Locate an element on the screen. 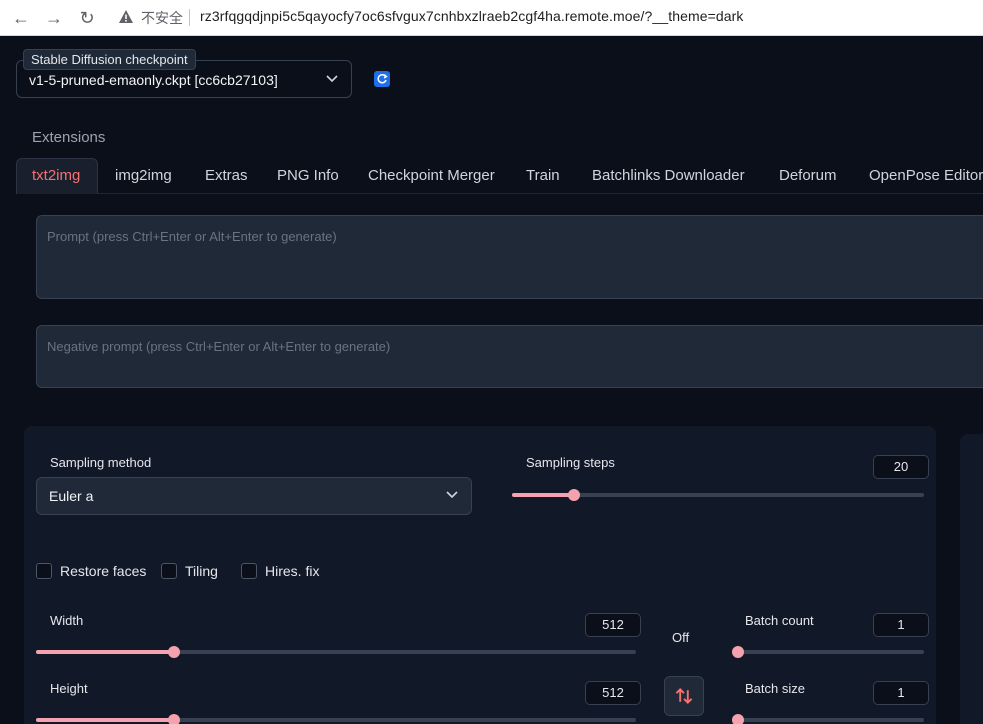  width-slider is located at coordinates (336, 652).